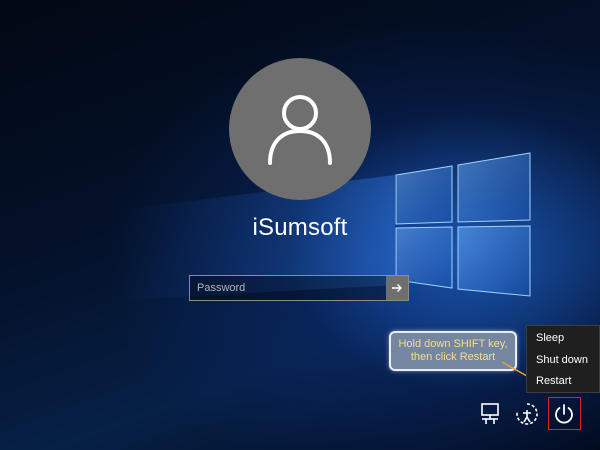 This screenshot has height=450, width=600. I want to click on arrow-right-icon, so click(397, 288).